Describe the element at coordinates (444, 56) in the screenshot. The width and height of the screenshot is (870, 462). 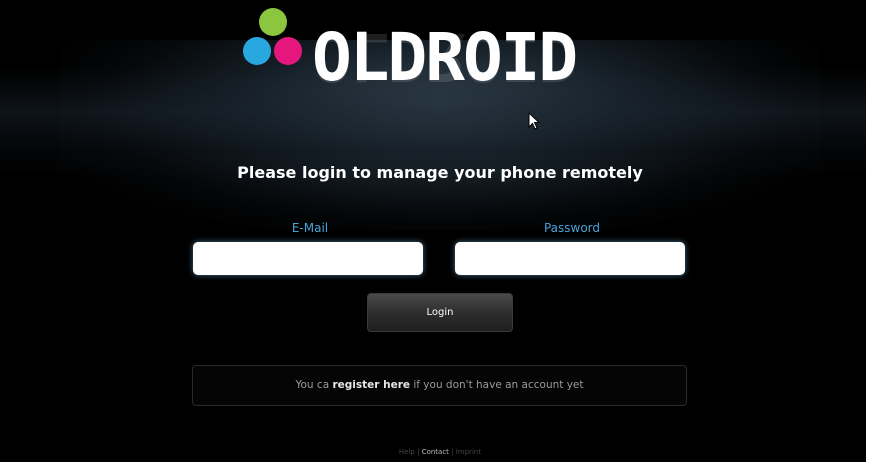
I see `logo-reflection: OLDROID` at that location.